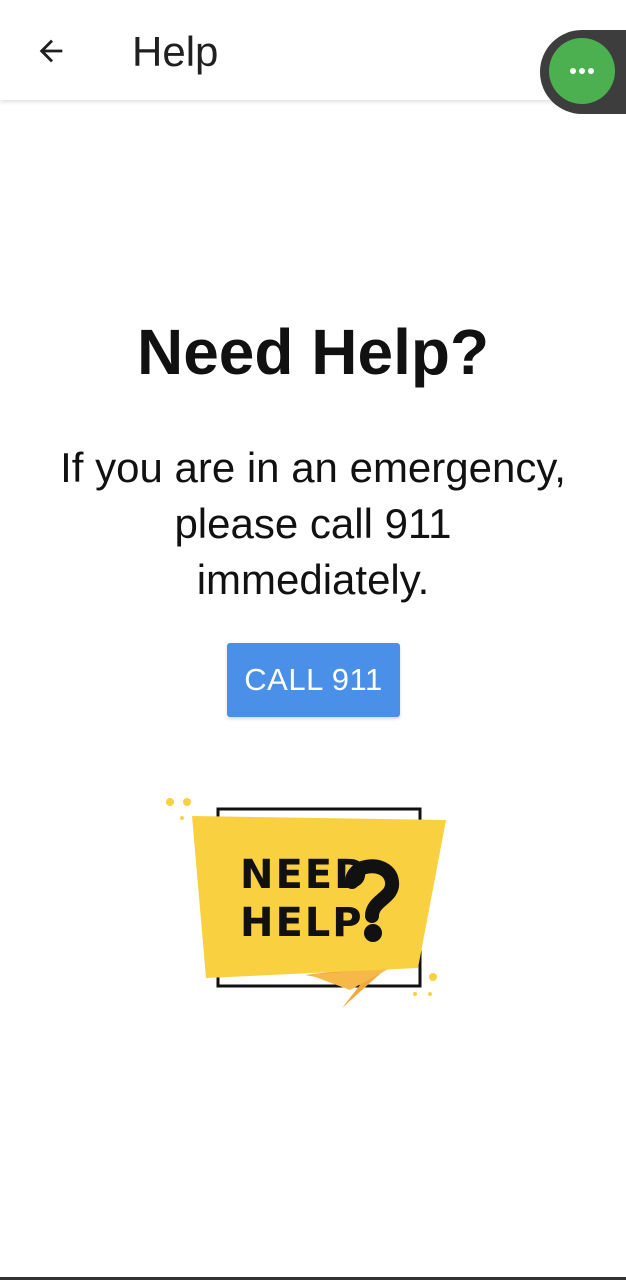  Describe the element at coordinates (313, 680) in the screenshot. I see `call-911-button: CALL 911` at that location.